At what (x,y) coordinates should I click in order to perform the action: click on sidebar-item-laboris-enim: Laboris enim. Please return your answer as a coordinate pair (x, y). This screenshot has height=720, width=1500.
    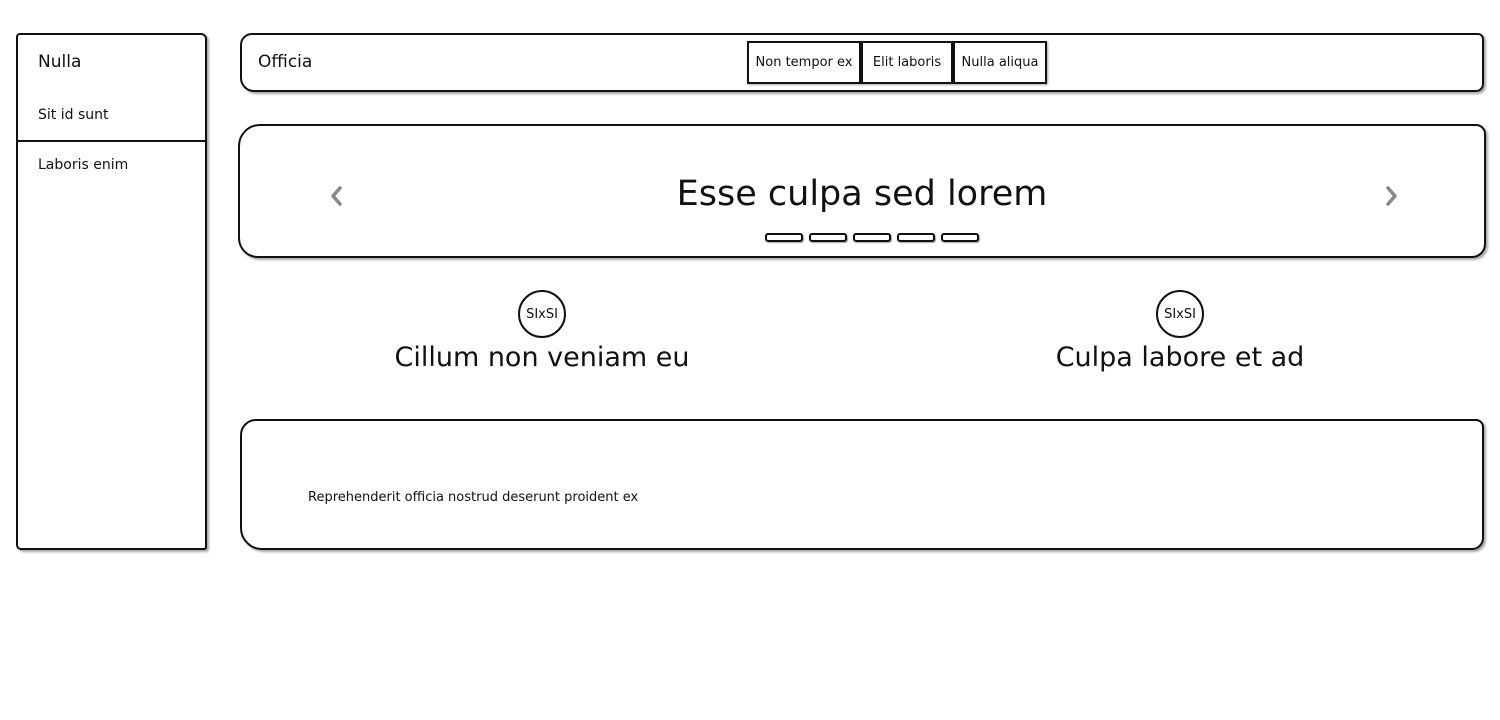
    Looking at the image, I should click on (83, 165).